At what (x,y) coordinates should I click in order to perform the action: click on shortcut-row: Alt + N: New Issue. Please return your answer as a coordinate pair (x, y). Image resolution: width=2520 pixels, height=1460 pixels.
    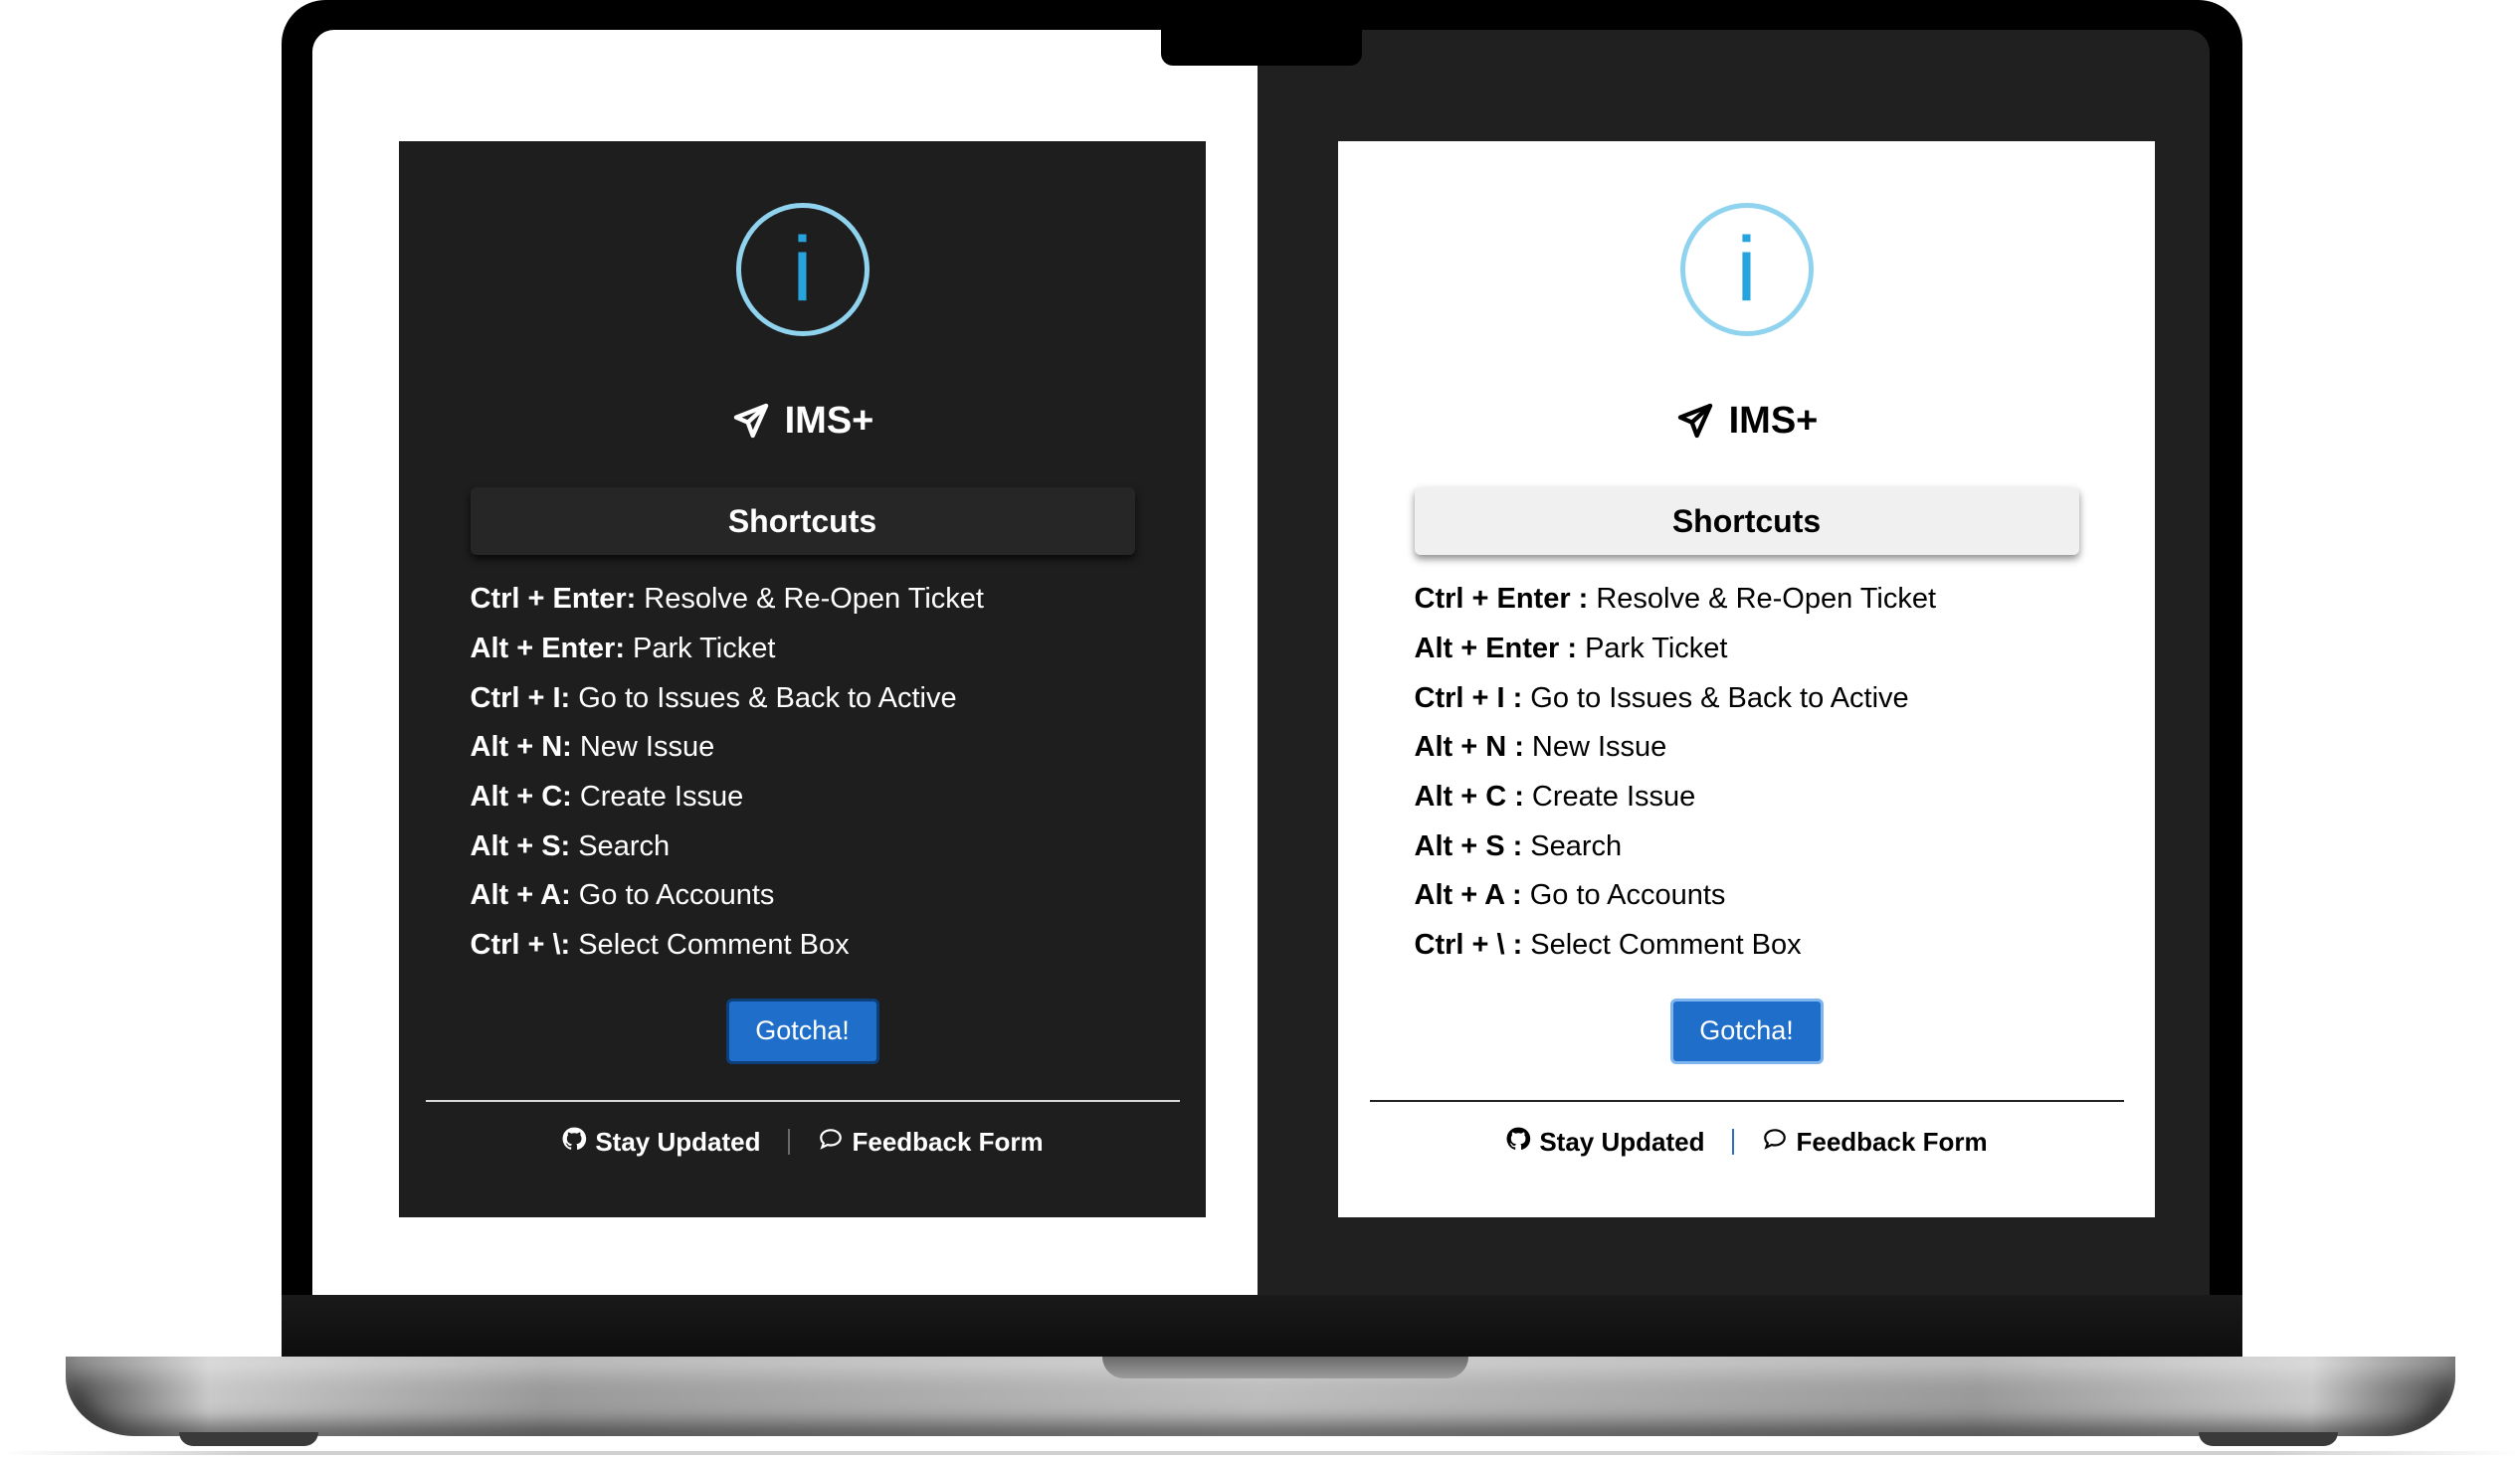
    Looking at the image, I should click on (803, 748).